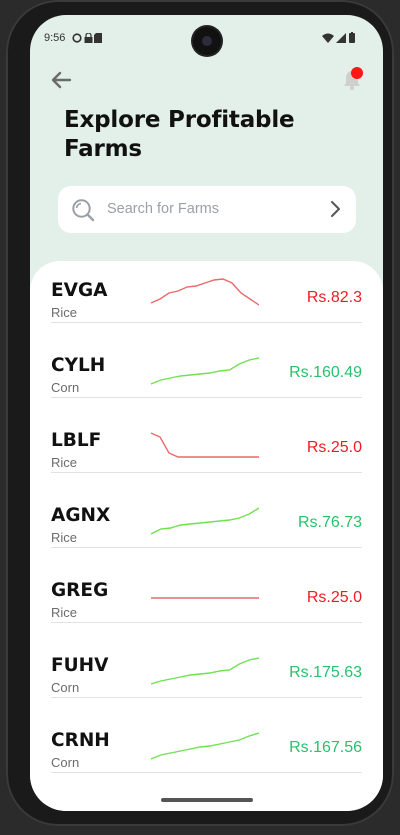  I want to click on farm-list-item: CYLH Corn Rs.160.49, so click(206, 360).